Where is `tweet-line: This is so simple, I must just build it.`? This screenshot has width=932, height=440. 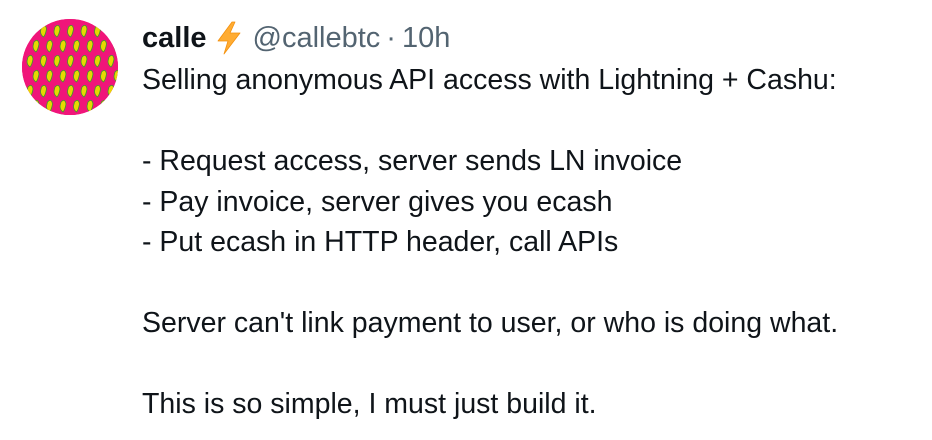
tweet-line: This is so simple, I must just build it. is located at coordinates (369, 404).